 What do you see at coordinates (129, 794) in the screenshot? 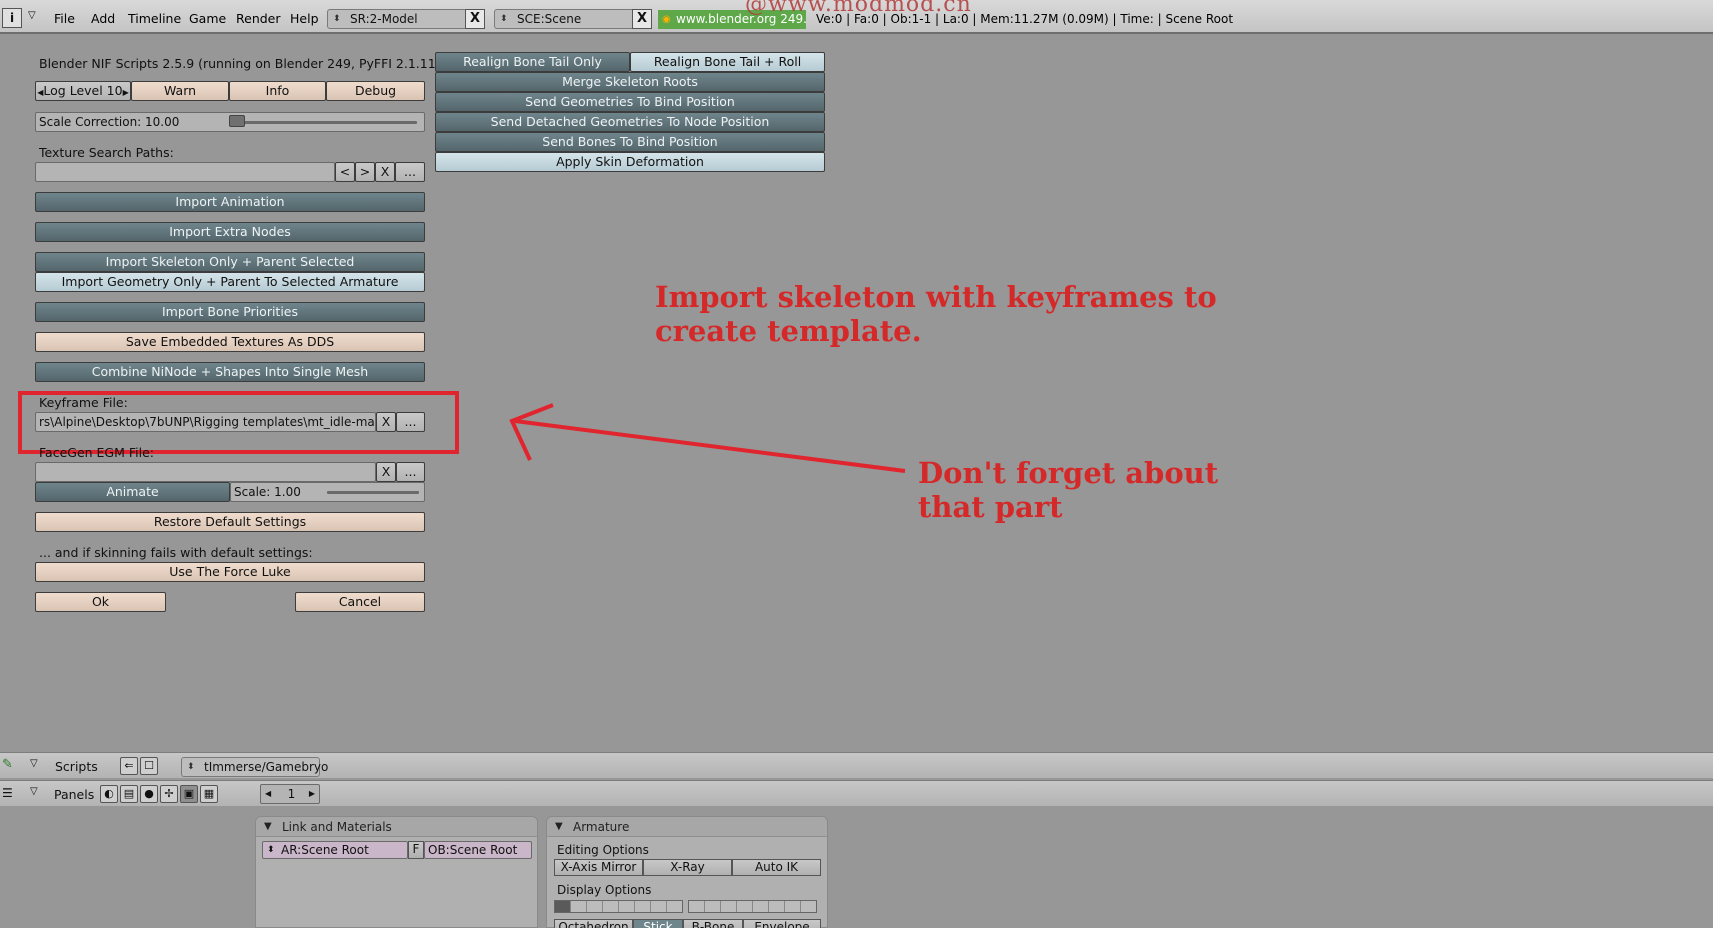
I see `script-context-icon: ▤` at bounding box center [129, 794].